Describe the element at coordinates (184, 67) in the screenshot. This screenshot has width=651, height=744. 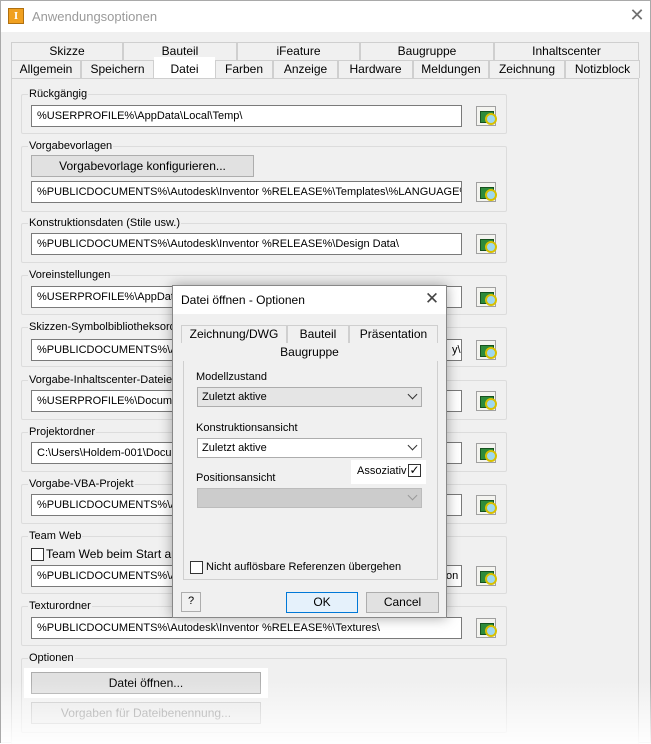
I see `tab-datei: Datei` at that location.